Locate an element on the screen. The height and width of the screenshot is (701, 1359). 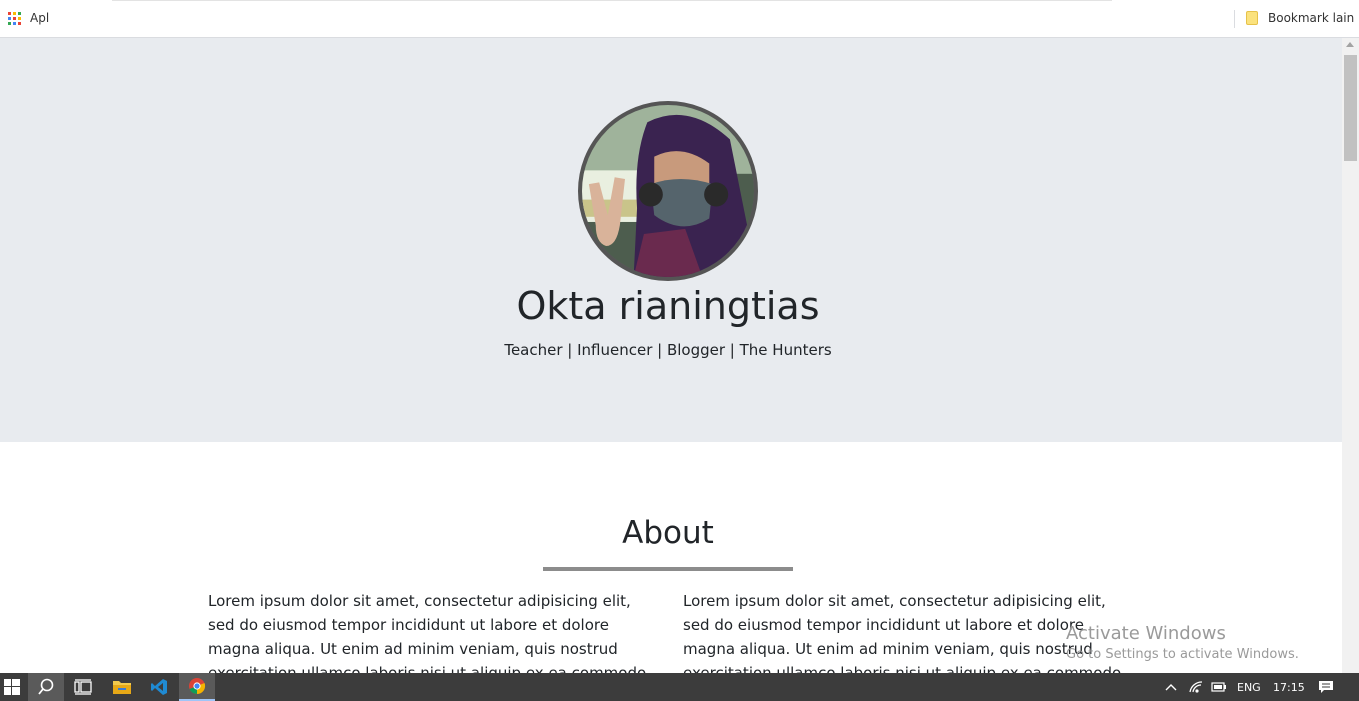
avatar-photo is located at coordinates (668, 191).